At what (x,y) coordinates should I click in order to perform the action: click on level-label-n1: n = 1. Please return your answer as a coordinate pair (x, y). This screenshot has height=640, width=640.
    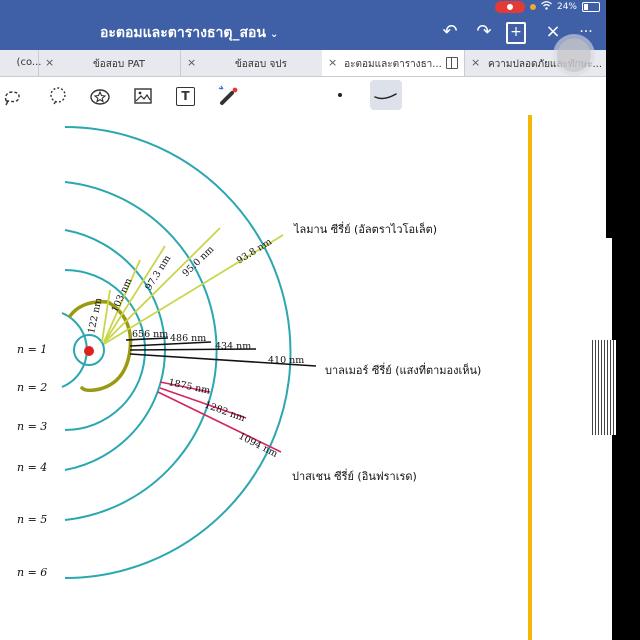
    Looking at the image, I should click on (32, 349).